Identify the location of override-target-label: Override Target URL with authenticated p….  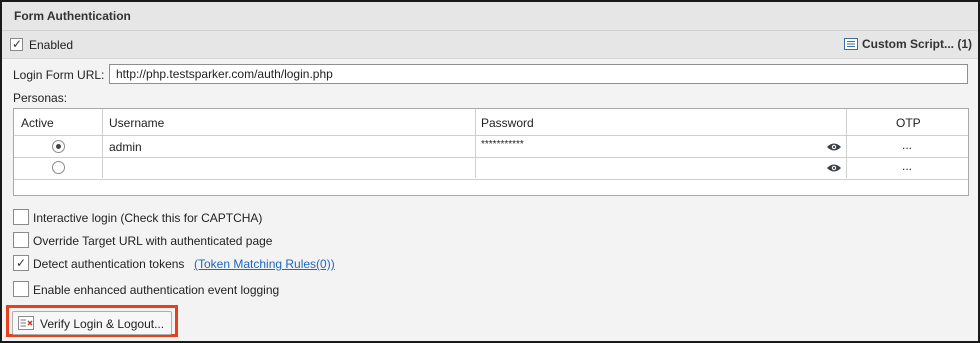
(153, 241).